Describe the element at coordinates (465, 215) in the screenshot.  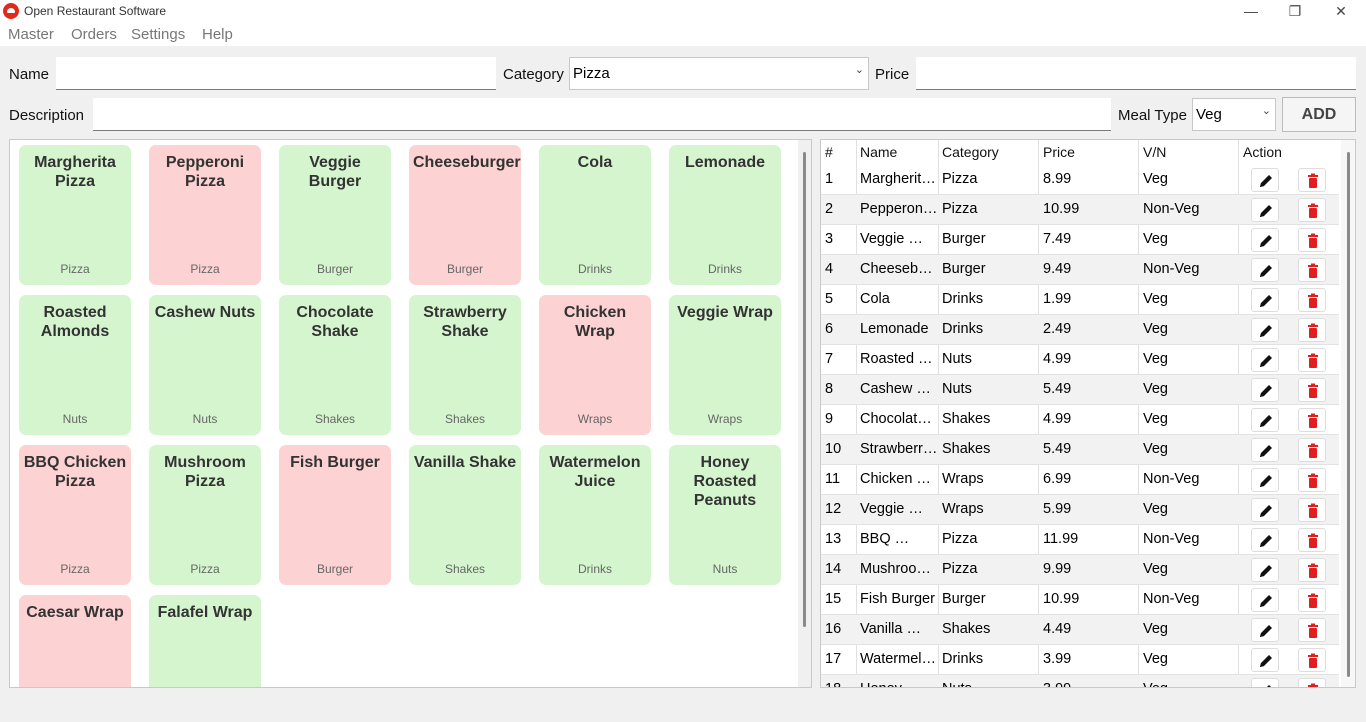
I see `product-card: Cheeseburger Burger` at that location.